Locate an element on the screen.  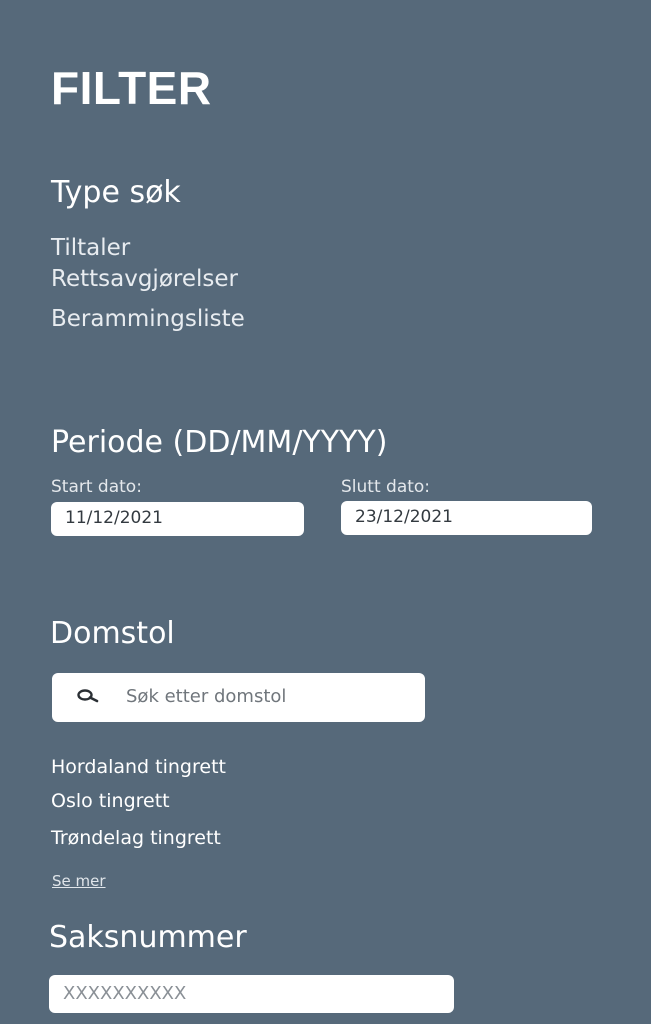
type-option-berammingsliste: Berammingsliste is located at coordinates (148, 319).